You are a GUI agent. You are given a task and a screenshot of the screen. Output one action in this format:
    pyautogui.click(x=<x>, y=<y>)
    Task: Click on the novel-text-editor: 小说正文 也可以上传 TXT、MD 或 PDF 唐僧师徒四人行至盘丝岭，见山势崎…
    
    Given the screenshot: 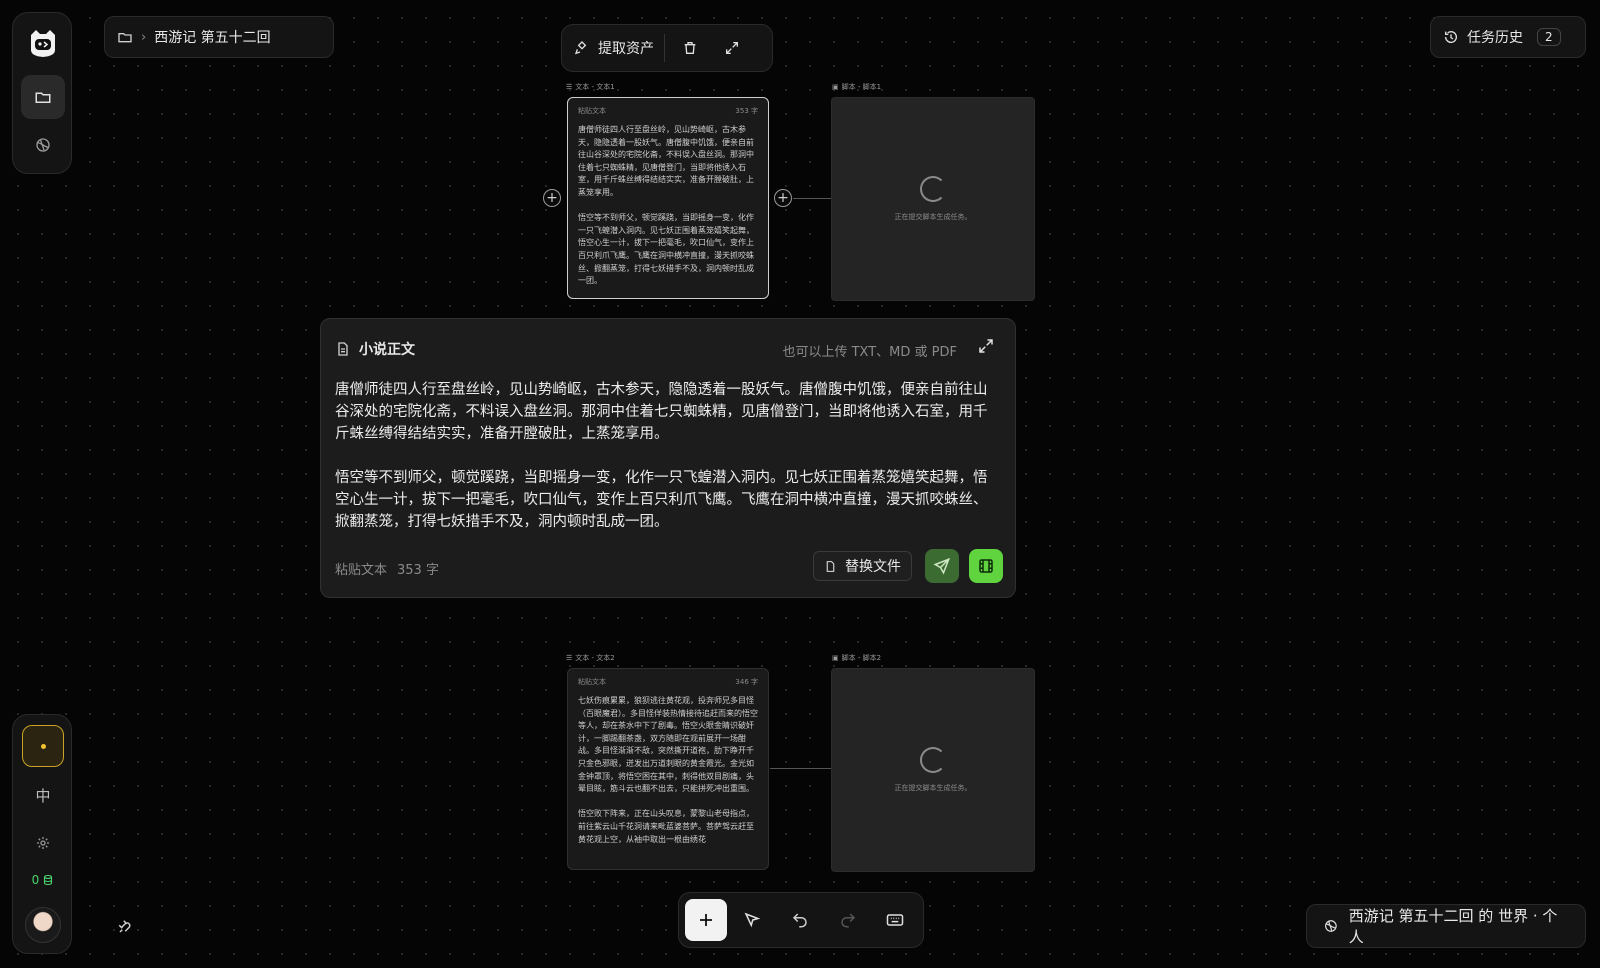 What is the action you would take?
    pyautogui.click(x=668, y=458)
    